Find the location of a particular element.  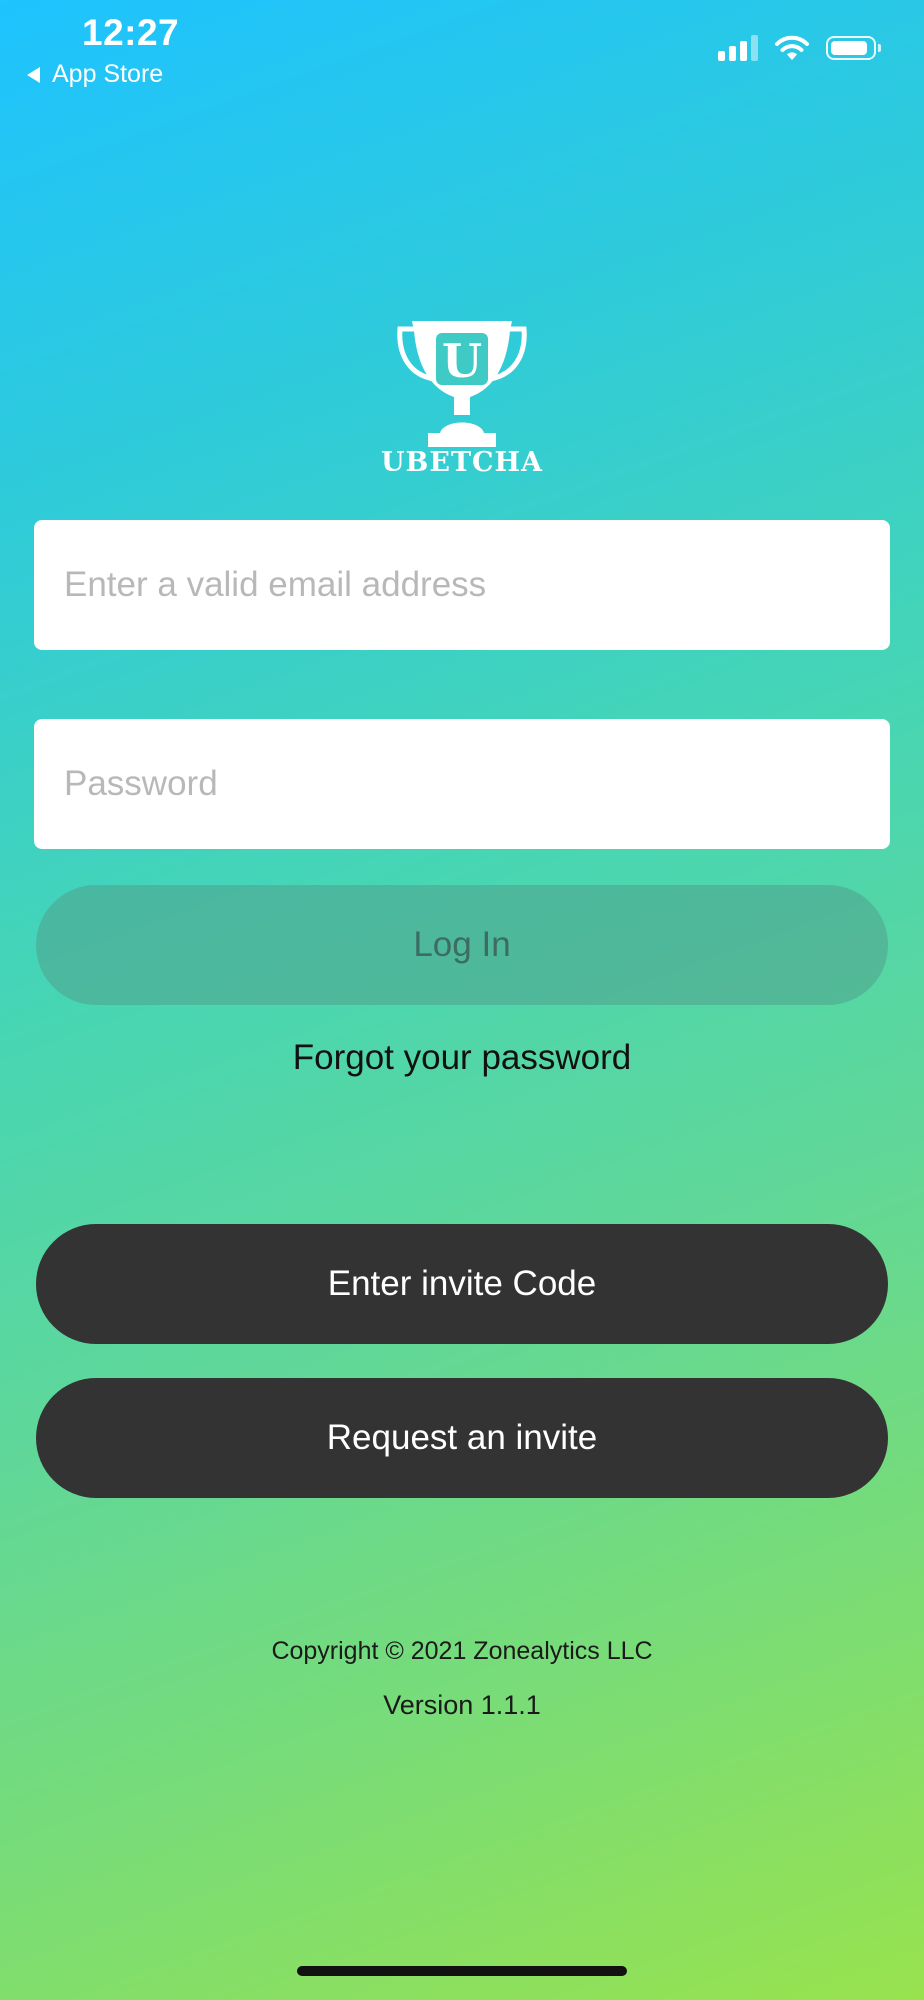

enter-invite-code-button: Enter invite Code is located at coordinates (462, 1284).